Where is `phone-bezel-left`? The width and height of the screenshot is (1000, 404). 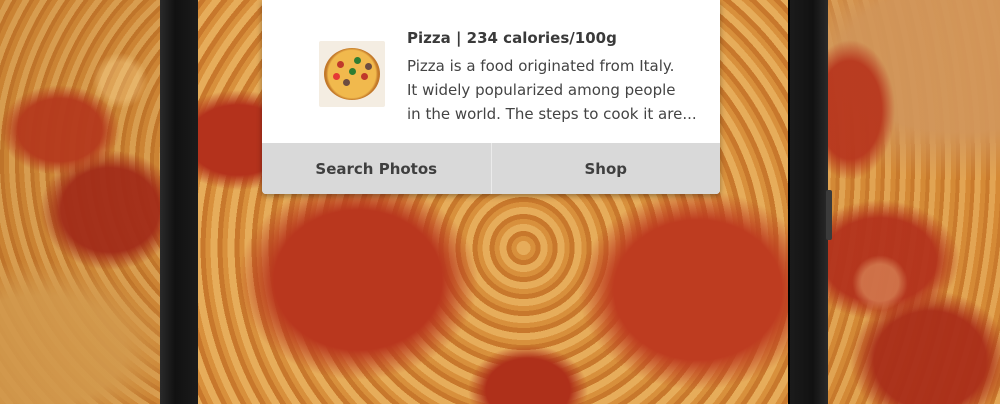
phone-bezel-left is located at coordinates (180, 202).